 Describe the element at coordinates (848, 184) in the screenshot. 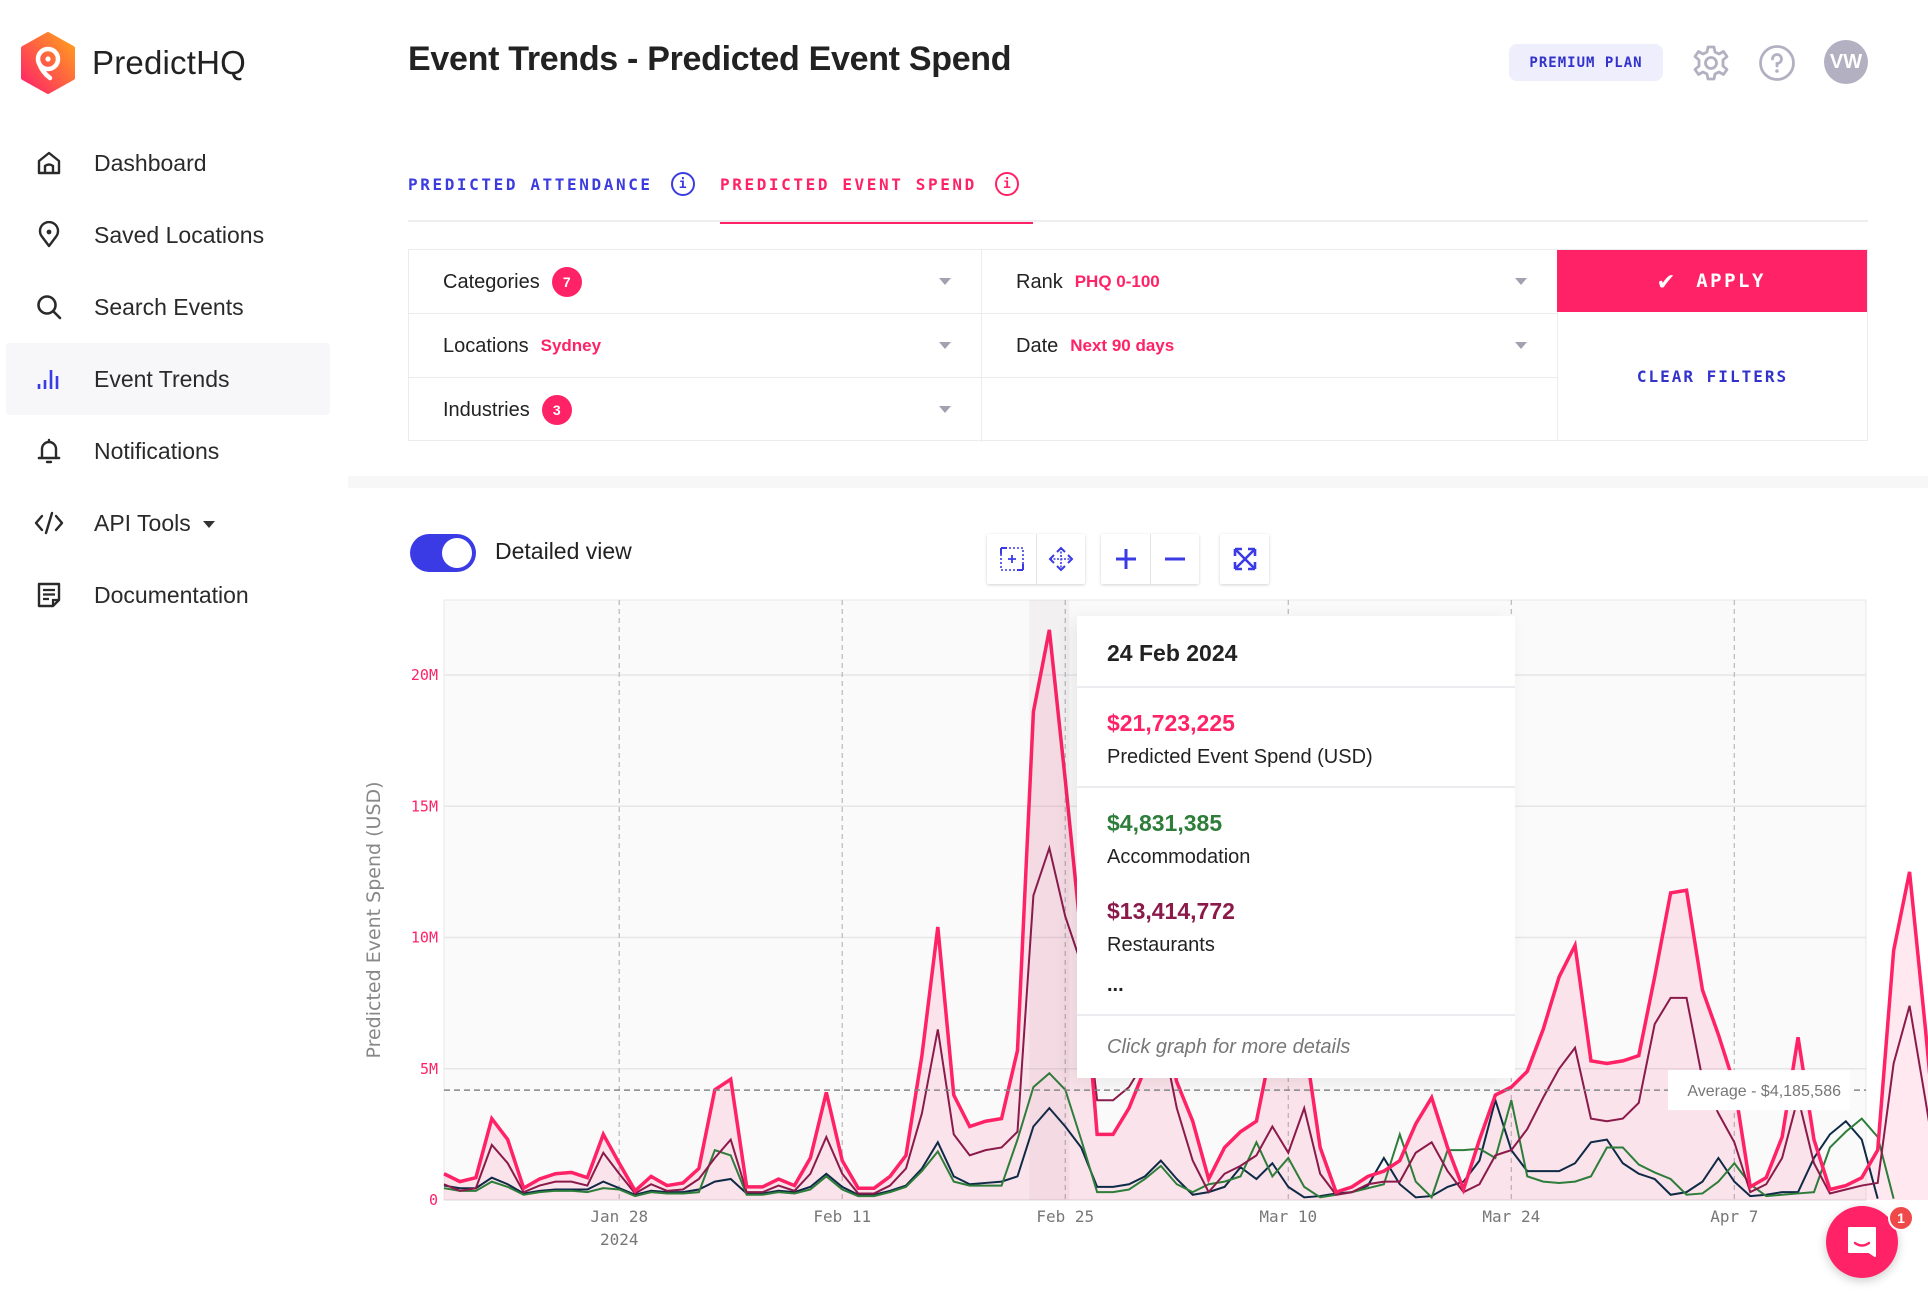

I see `tab-label: PREDICTED EVENT SPEND` at that location.